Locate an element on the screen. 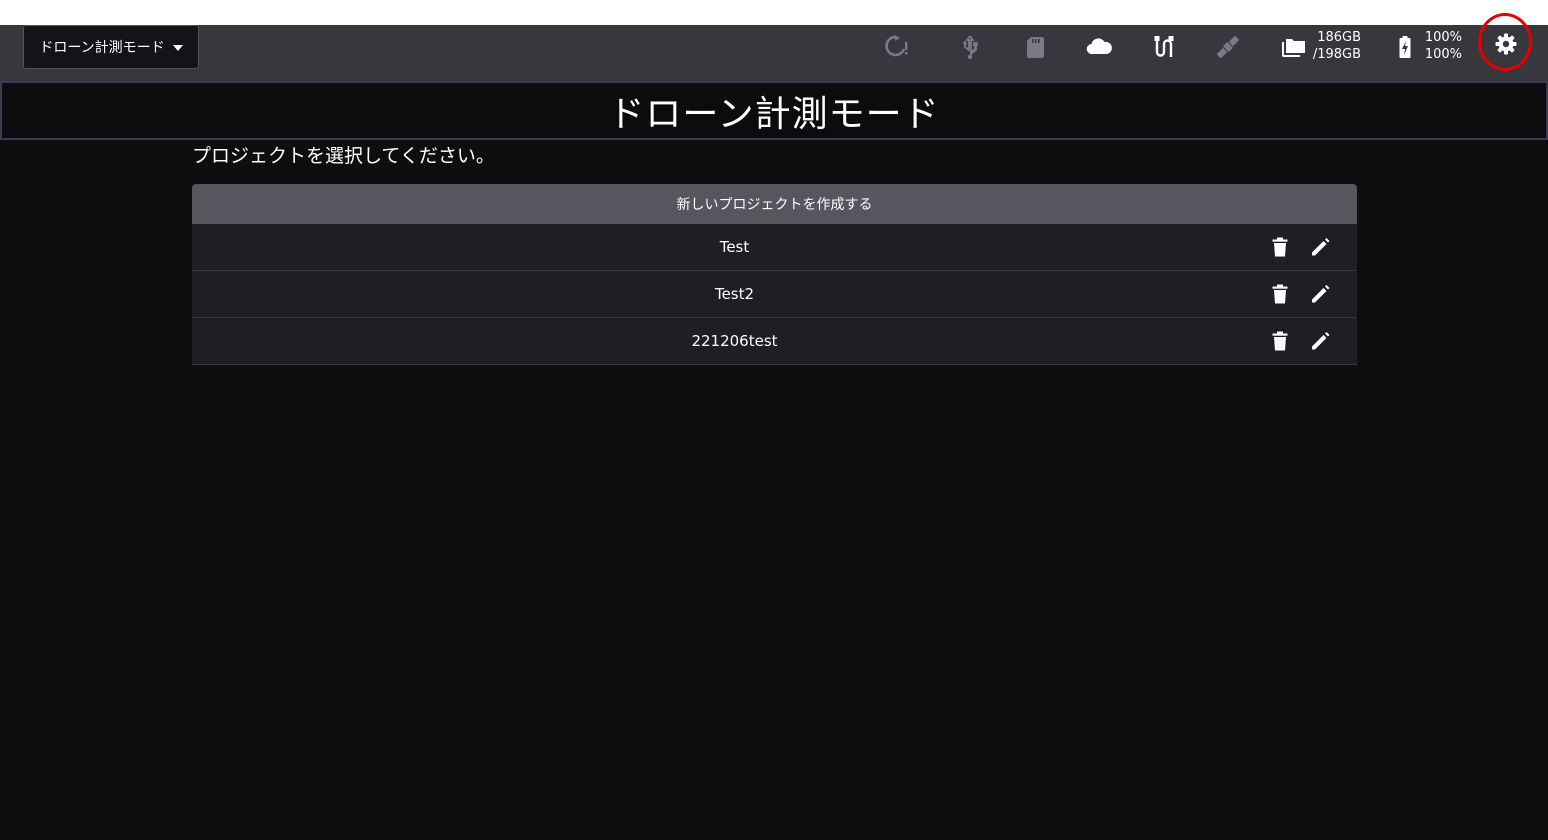 The image size is (1548, 840). project-row: Test is located at coordinates (774, 247).